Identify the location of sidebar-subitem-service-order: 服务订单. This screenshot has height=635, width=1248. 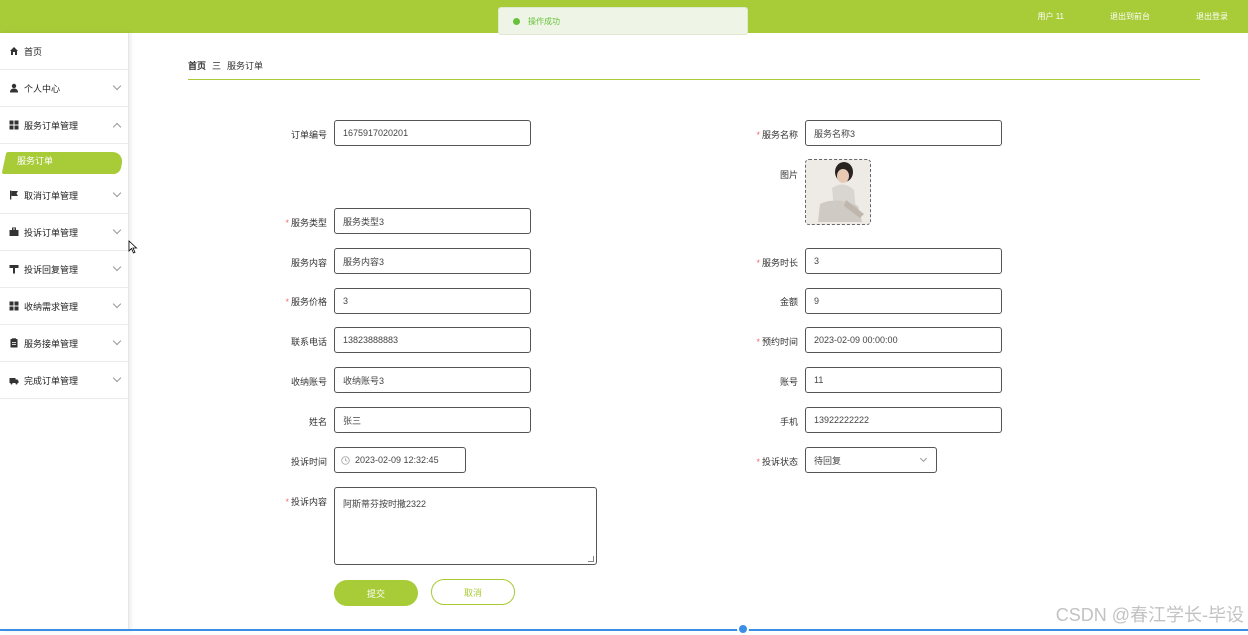
(64, 160).